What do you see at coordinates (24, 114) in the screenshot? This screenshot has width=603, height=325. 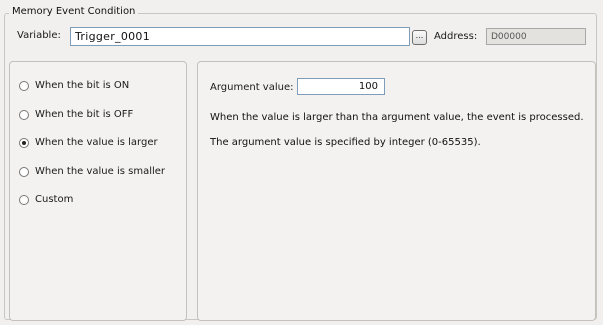 I see `radio-bit-off-indicator` at bounding box center [24, 114].